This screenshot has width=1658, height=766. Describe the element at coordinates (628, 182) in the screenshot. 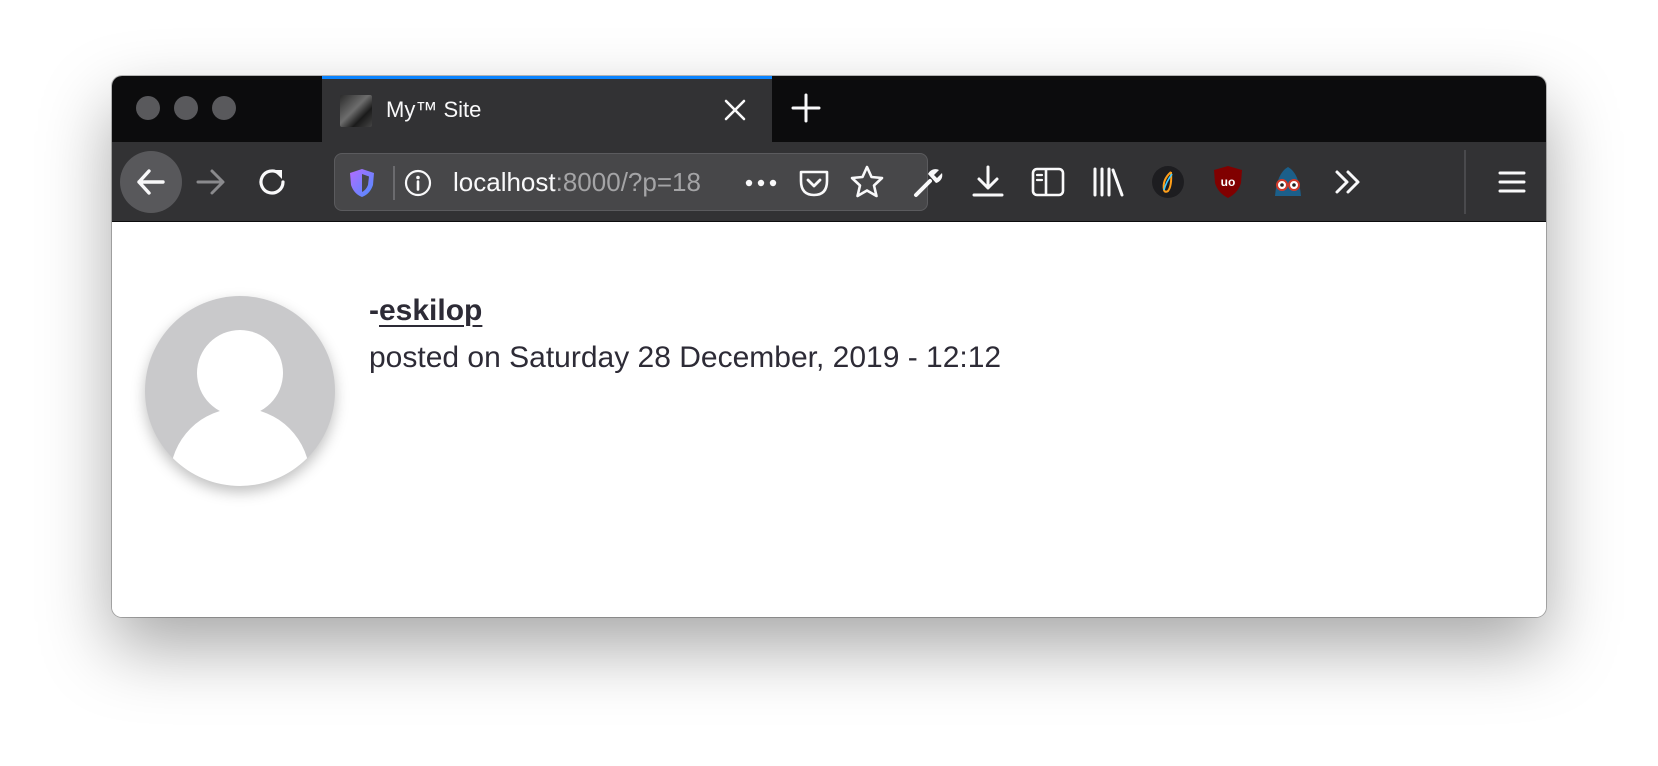

I see `url-path: :8000/?p=18` at that location.